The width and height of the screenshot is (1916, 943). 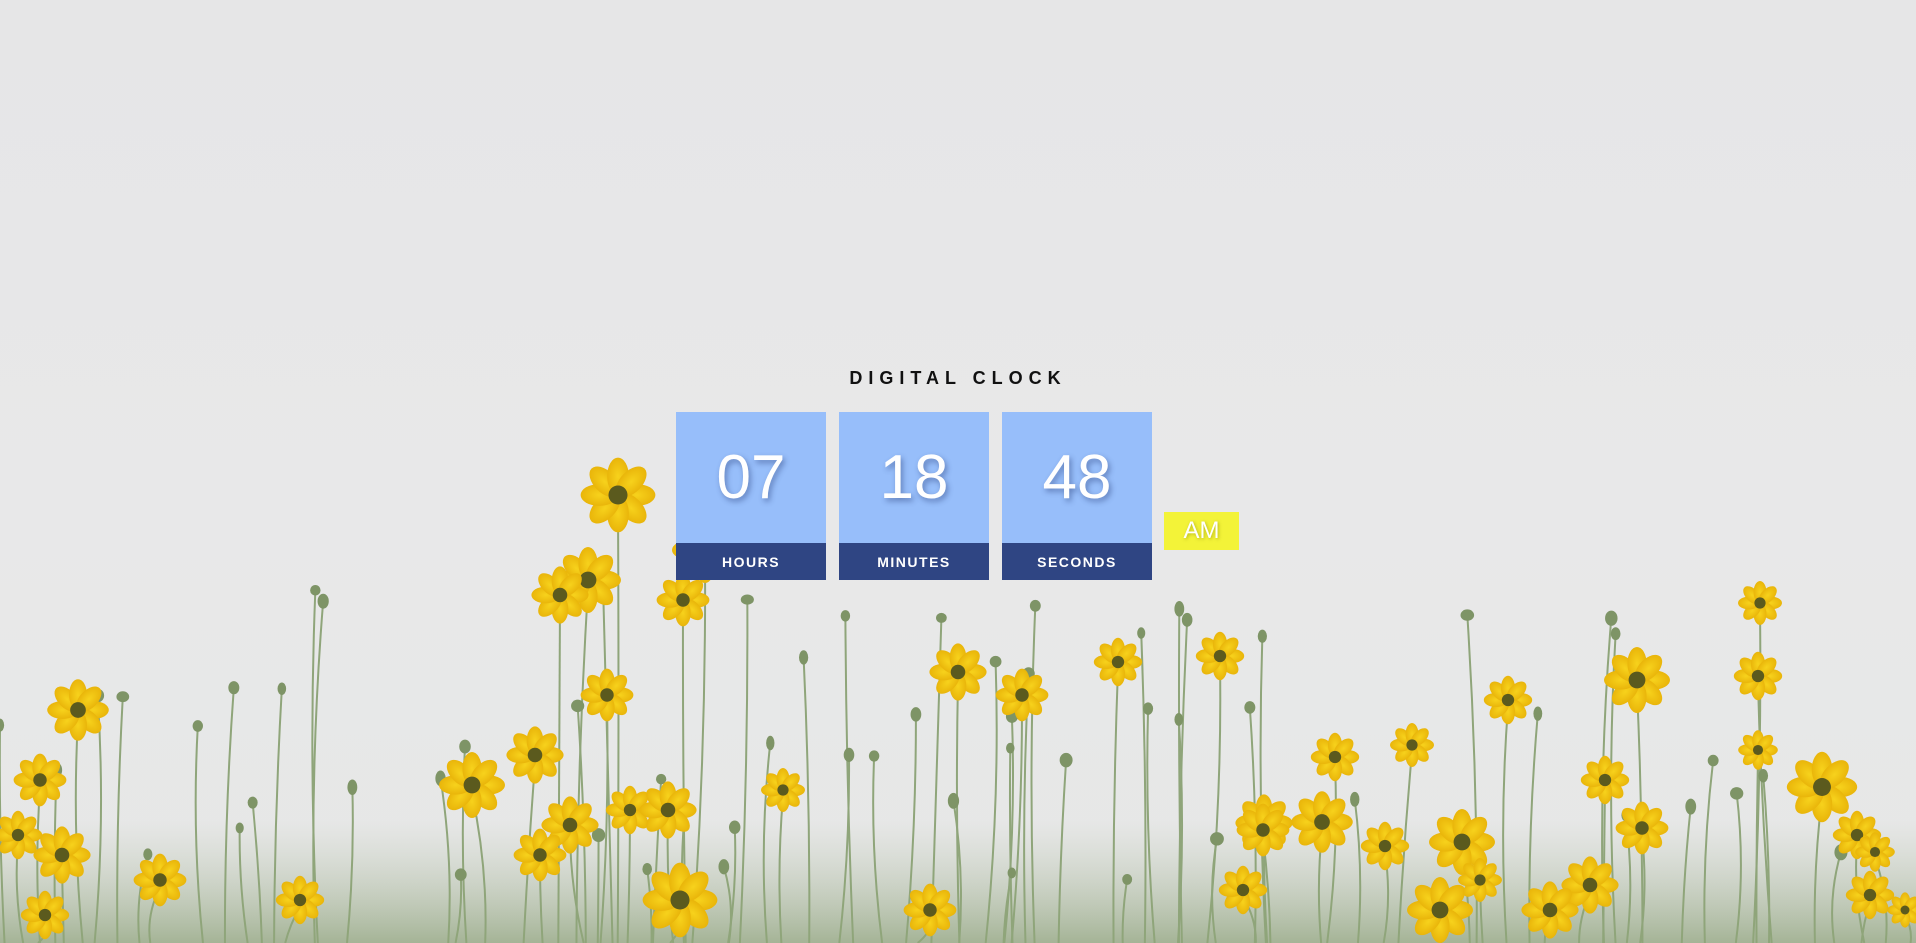 I want to click on hours-tile: 07 HOURS, so click(x=751, y=496).